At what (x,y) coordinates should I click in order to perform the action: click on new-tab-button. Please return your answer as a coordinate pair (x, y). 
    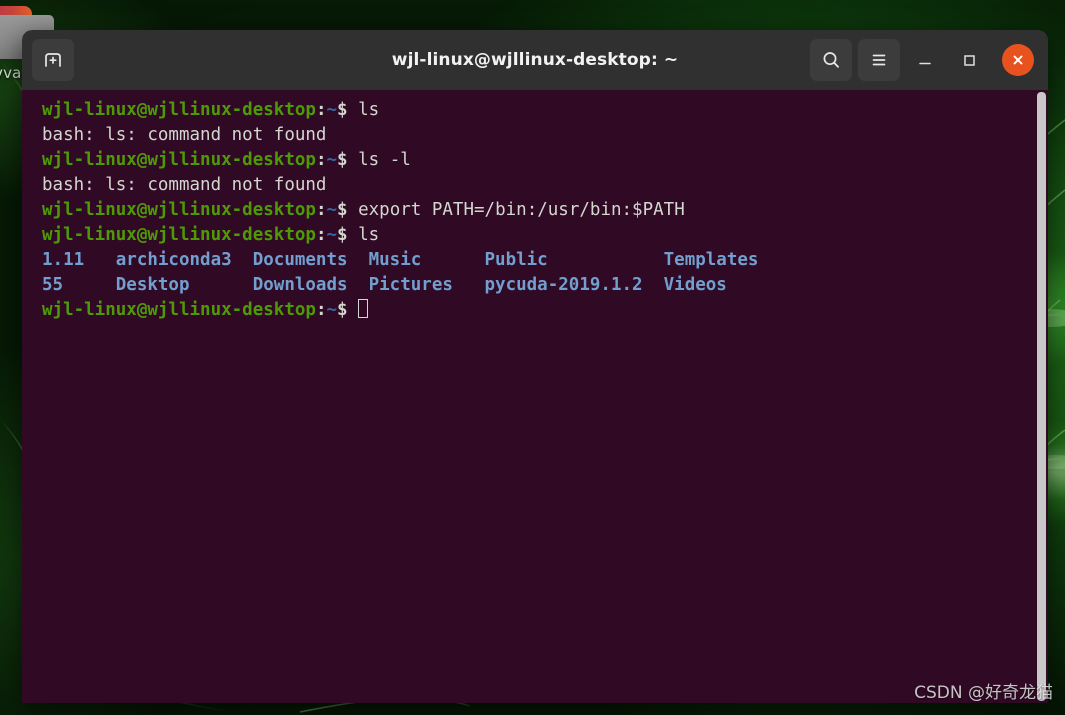
    Looking at the image, I should click on (53, 60).